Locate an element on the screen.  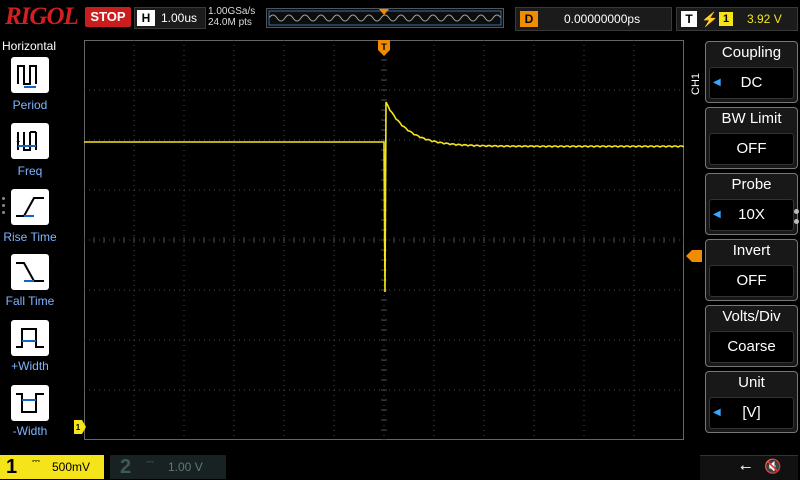
panel-title: Horizontal is located at coordinates (29, 46).